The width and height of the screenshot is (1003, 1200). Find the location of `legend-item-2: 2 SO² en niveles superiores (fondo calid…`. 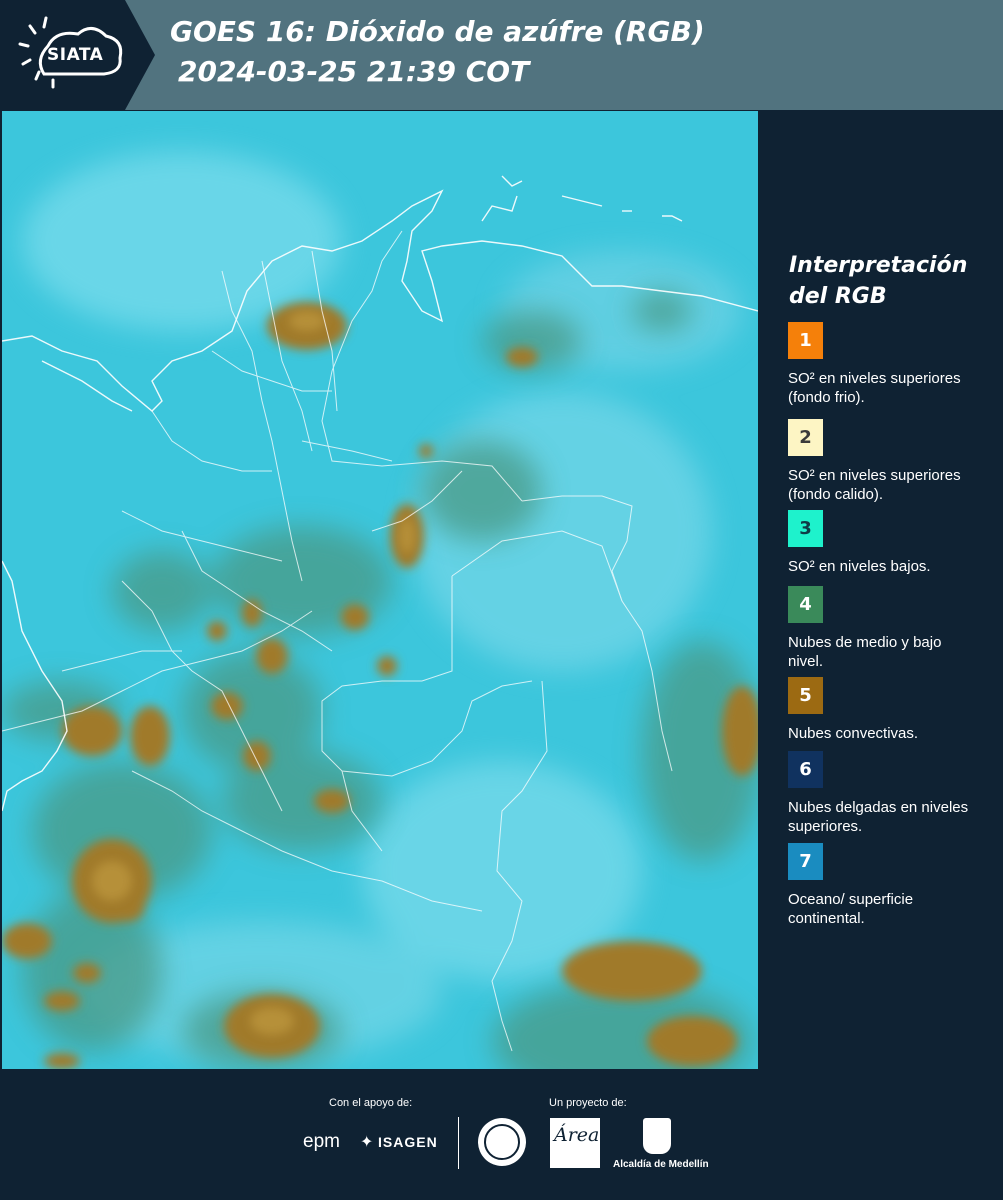

legend-item-2: 2 SO² en niveles superiores (fondo calid… is located at coordinates (890, 461).